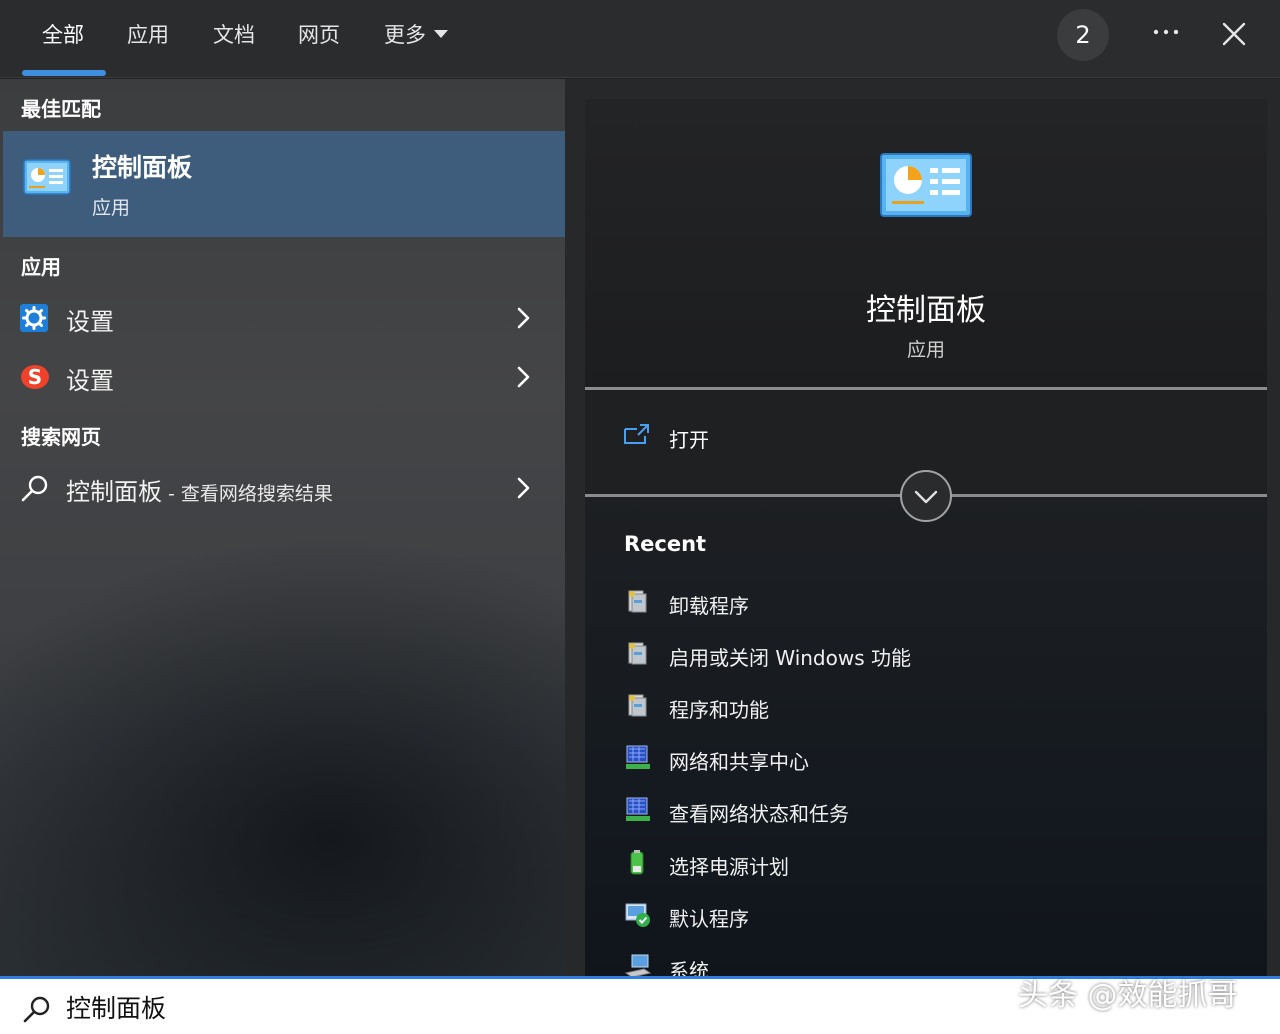  Describe the element at coordinates (944, 810) in the screenshot. I see `recent-item-network-status: 查看网络状态和任务` at that location.